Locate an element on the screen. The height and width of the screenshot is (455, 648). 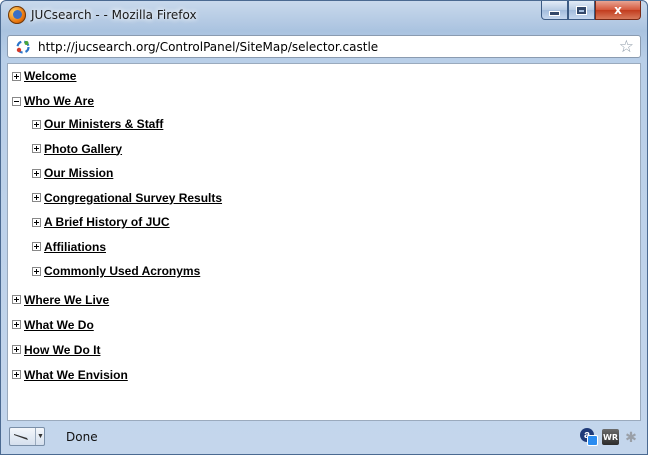
collapse-icon is located at coordinates (16, 101).